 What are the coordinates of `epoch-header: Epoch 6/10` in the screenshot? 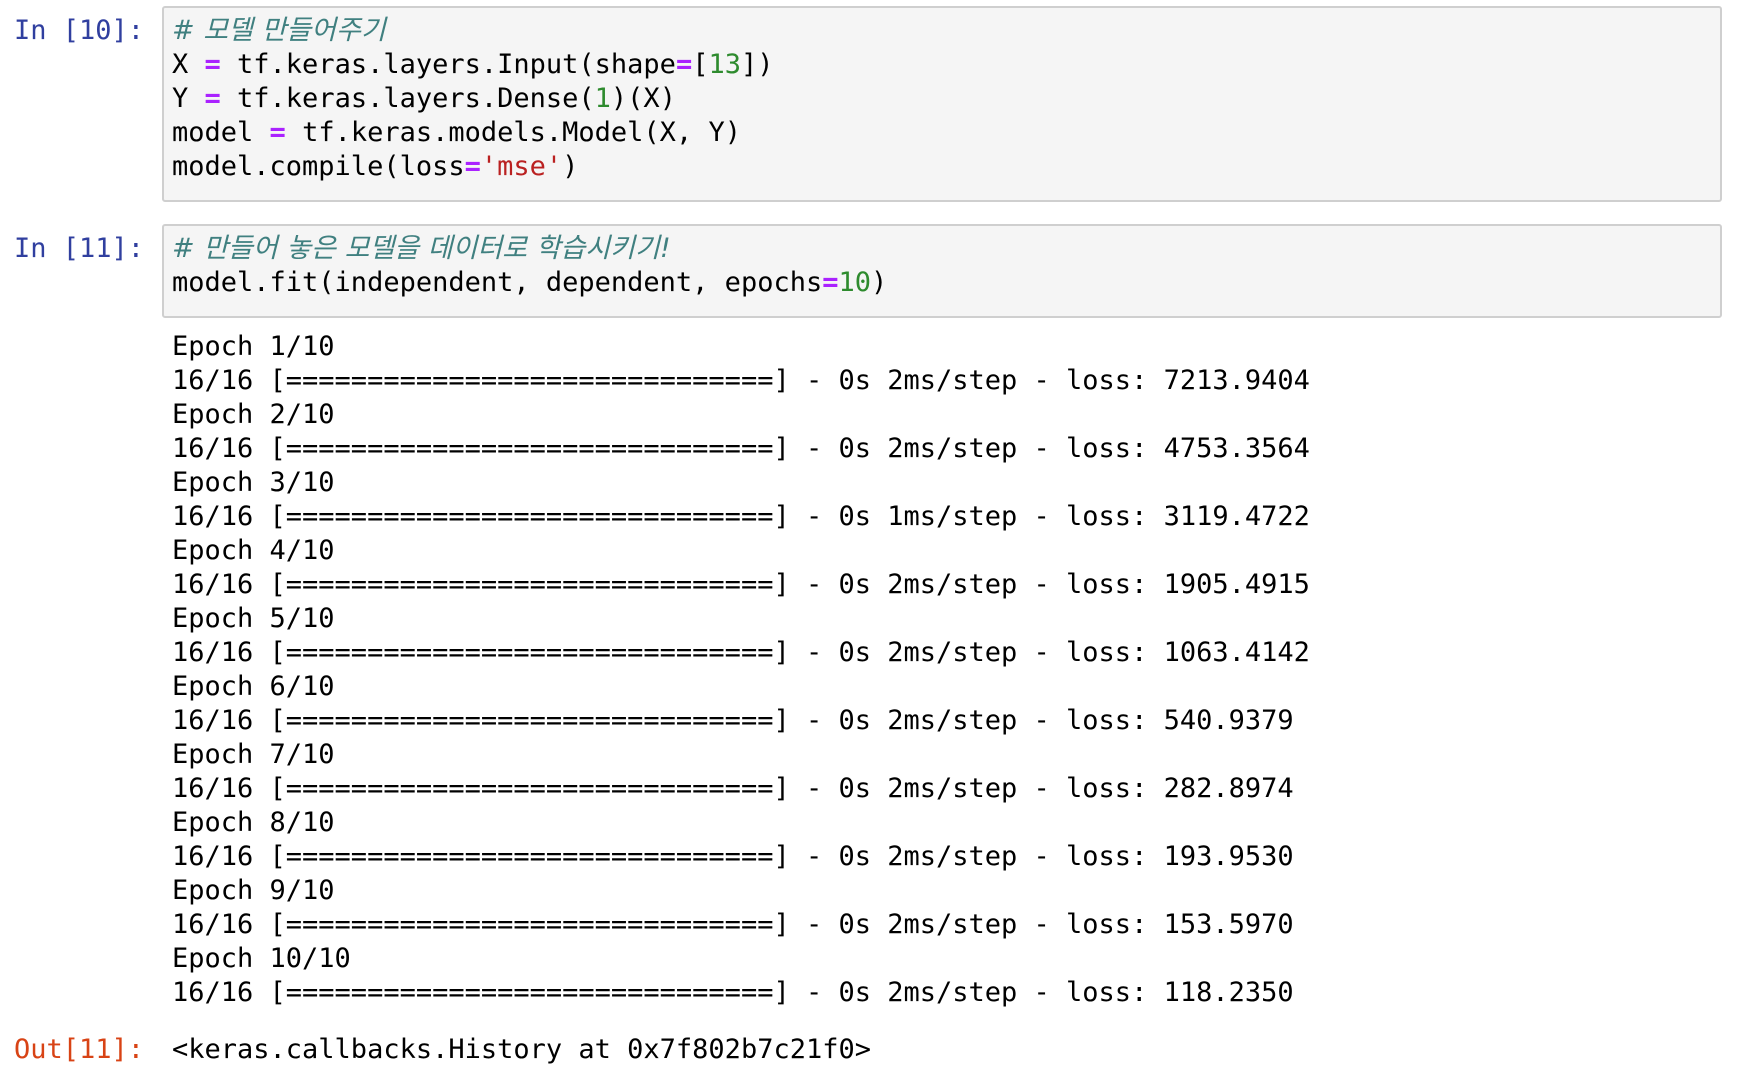 It's located at (253, 686).